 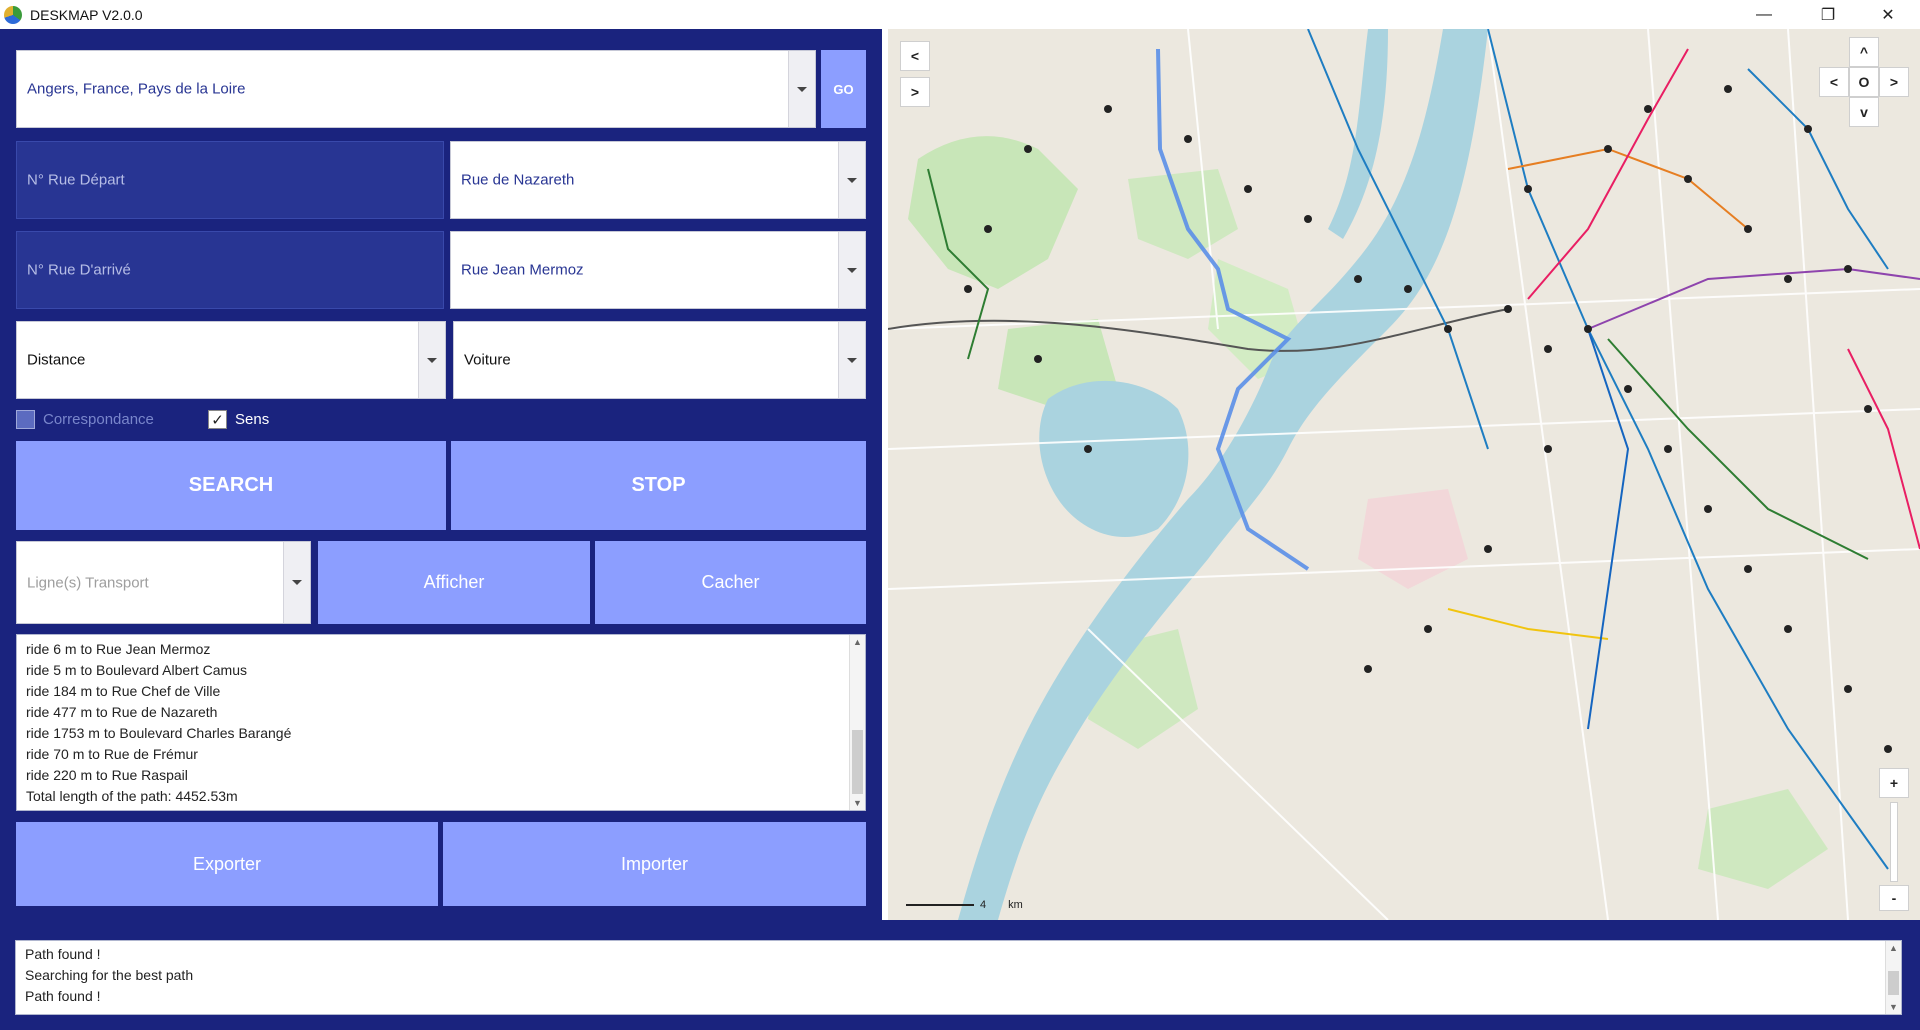 What do you see at coordinates (1864, 82) in the screenshot?
I see `pan-center-button: O` at bounding box center [1864, 82].